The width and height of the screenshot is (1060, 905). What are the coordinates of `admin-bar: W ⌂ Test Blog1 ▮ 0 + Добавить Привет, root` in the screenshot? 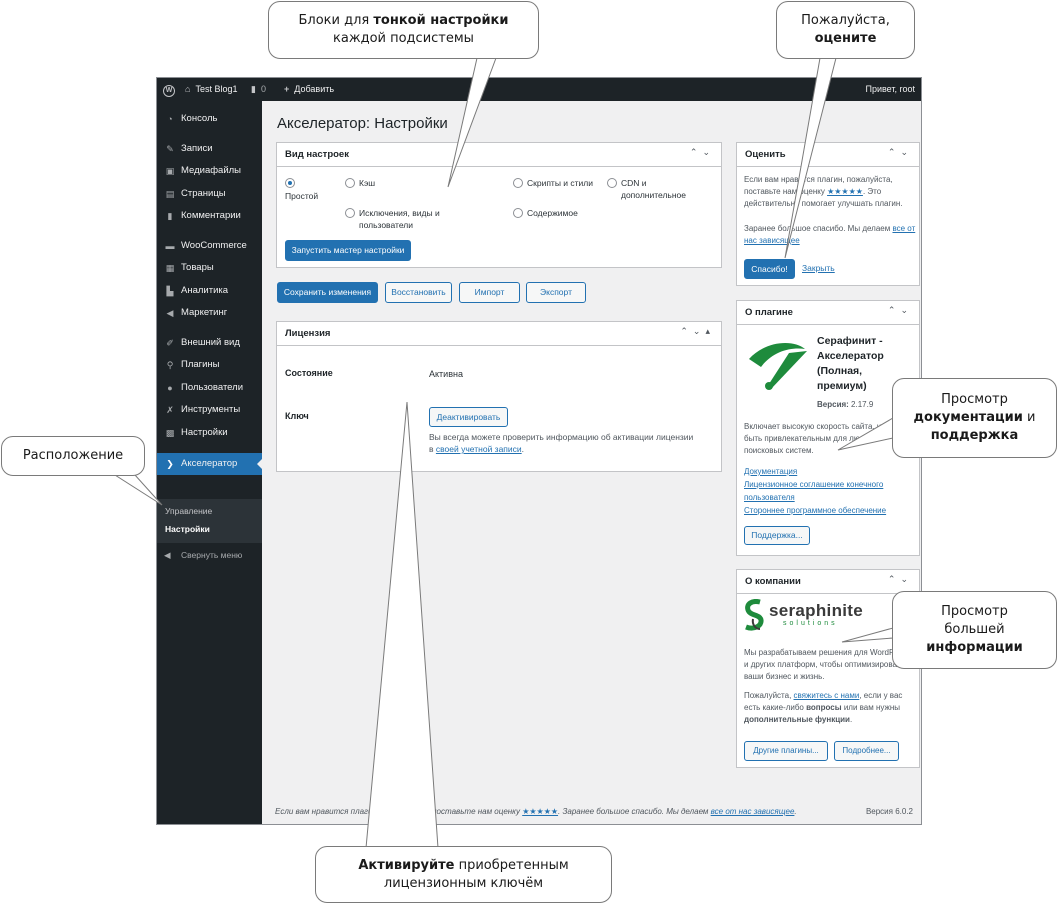 It's located at (539, 89).